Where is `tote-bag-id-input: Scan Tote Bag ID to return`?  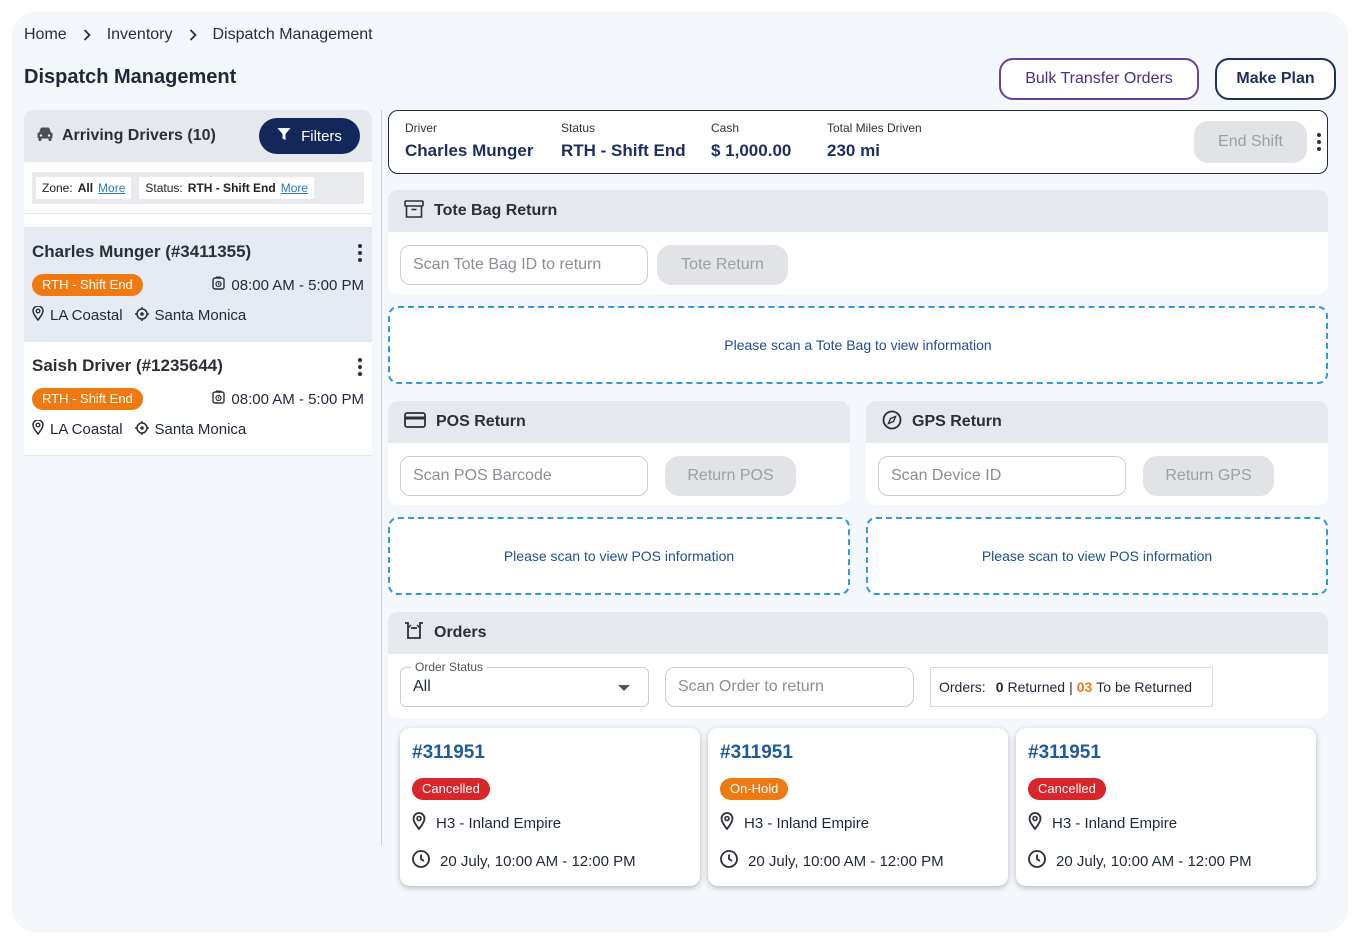 tote-bag-id-input: Scan Tote Bag ID to return is located at coordinates (524, 265).